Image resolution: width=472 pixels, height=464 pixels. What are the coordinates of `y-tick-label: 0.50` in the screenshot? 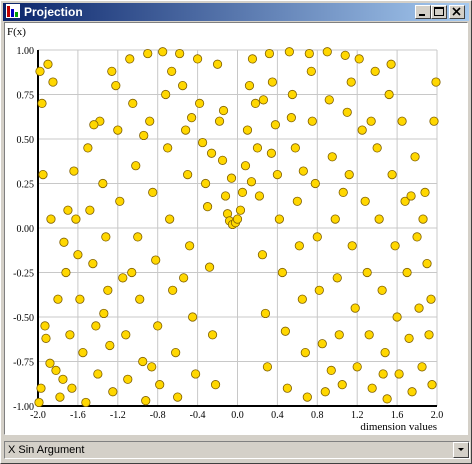 It's located at (26, 140).